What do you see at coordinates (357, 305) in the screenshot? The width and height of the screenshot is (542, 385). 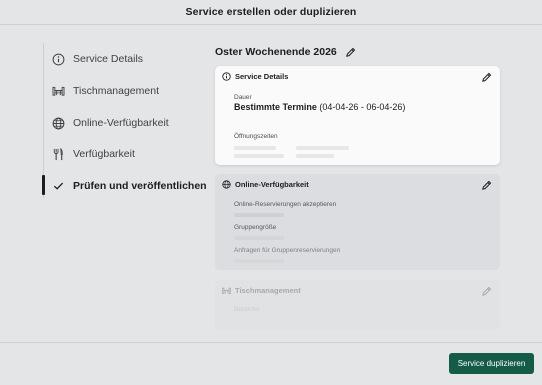 I see `tables-card: Tischmanagement Bereiche` at bounding box center [357, 305].